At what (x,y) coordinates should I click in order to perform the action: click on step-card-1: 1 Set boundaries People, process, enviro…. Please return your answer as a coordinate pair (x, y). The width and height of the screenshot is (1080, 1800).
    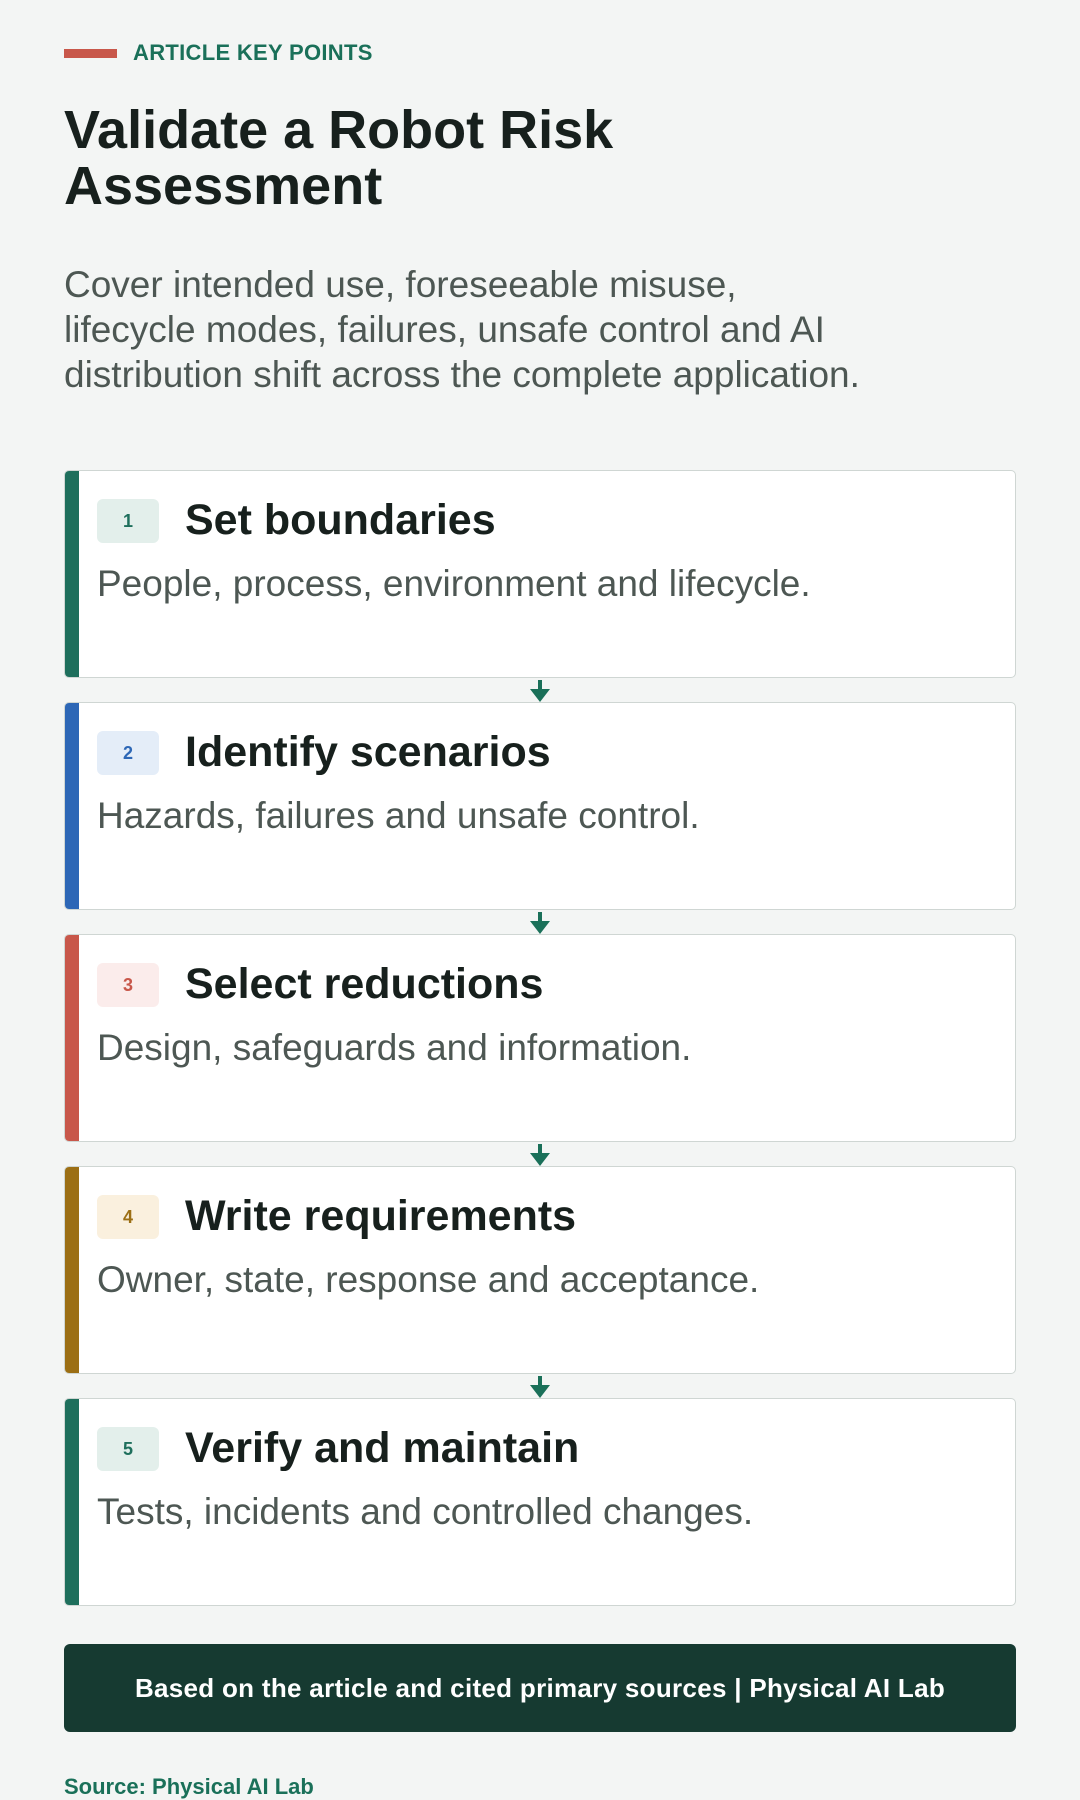
    Looking at the image, I should click on (540, 574).